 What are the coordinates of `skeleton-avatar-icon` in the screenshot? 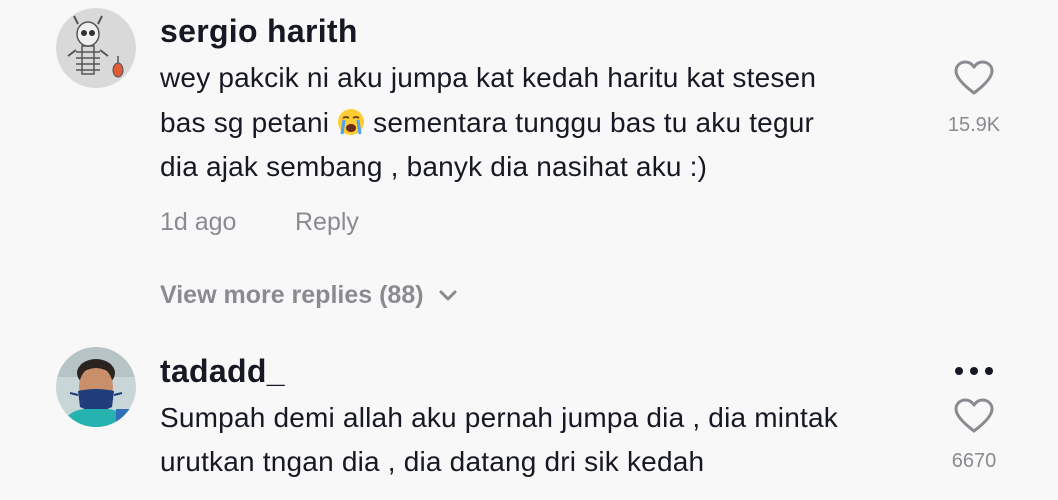 It's located at (96, 48).